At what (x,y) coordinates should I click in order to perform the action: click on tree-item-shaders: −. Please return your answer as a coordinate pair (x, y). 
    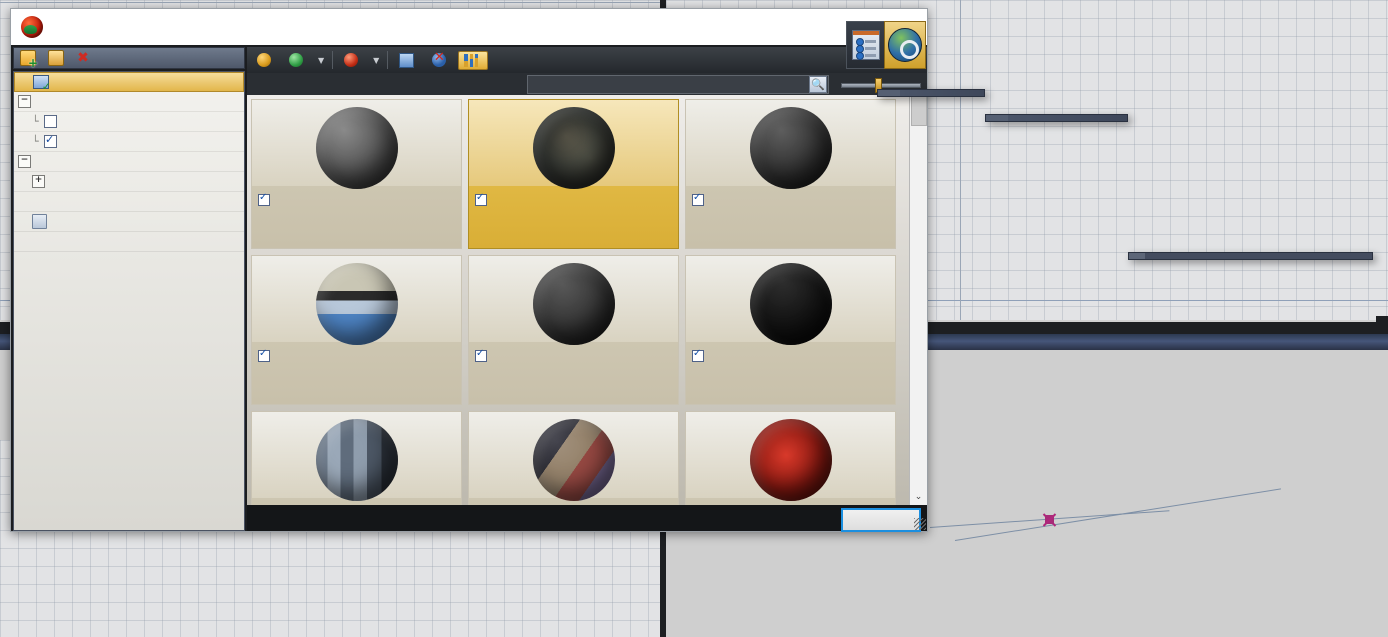
    Looking at the image, I should click on (129, 162).